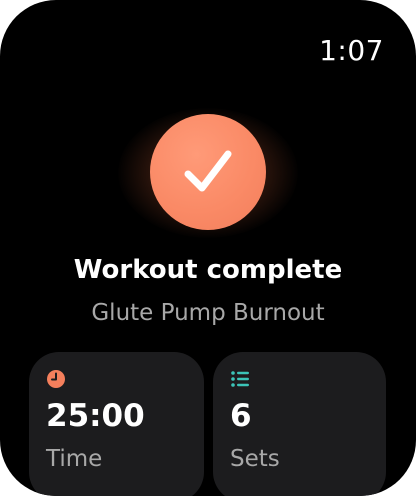  I want to click on stat-time-label: Time, so click(74, 459).